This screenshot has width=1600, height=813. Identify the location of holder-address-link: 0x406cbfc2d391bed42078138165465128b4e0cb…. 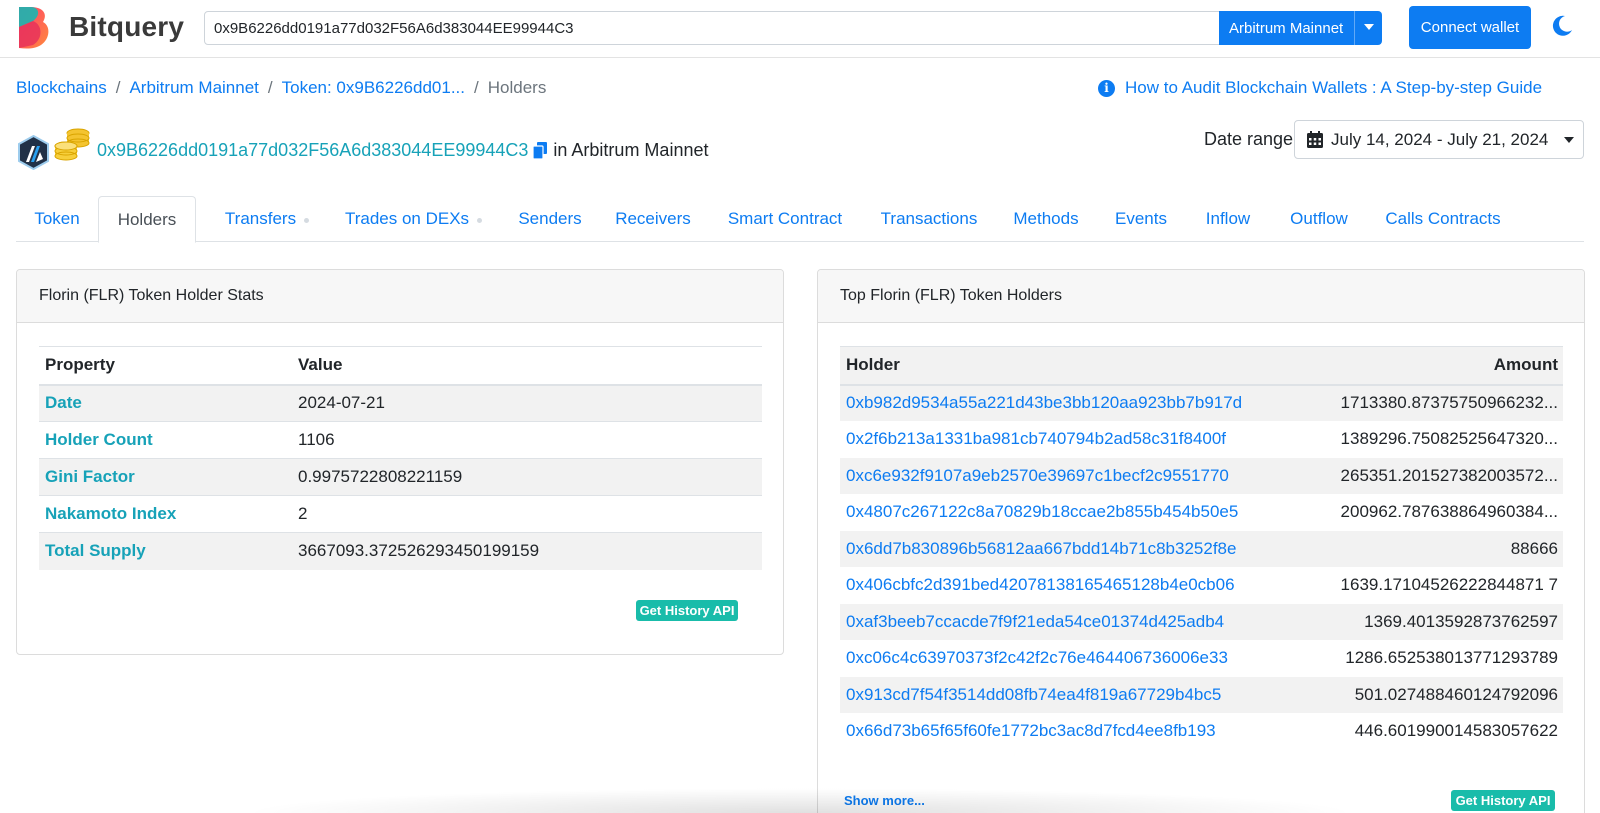
(1070, 585).